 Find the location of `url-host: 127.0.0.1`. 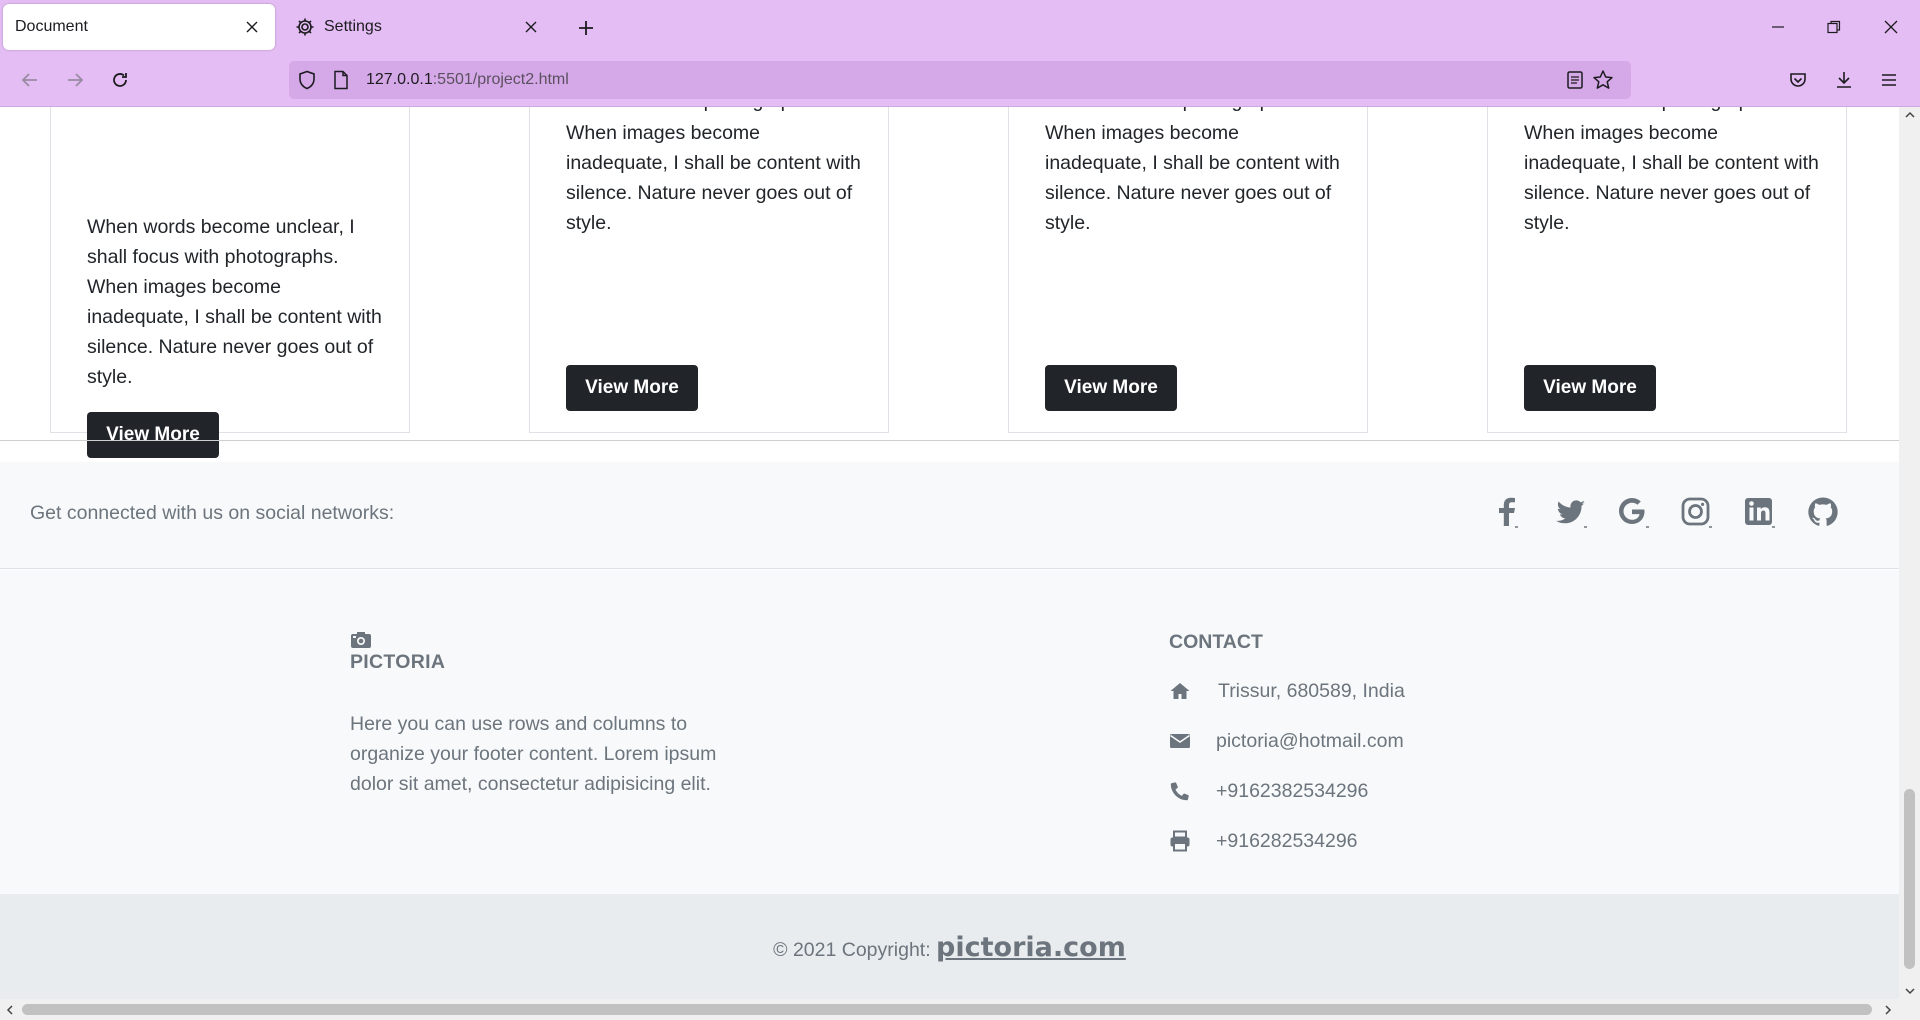

url-host: 127.0.0.1 is located at coordinates (399, 79).